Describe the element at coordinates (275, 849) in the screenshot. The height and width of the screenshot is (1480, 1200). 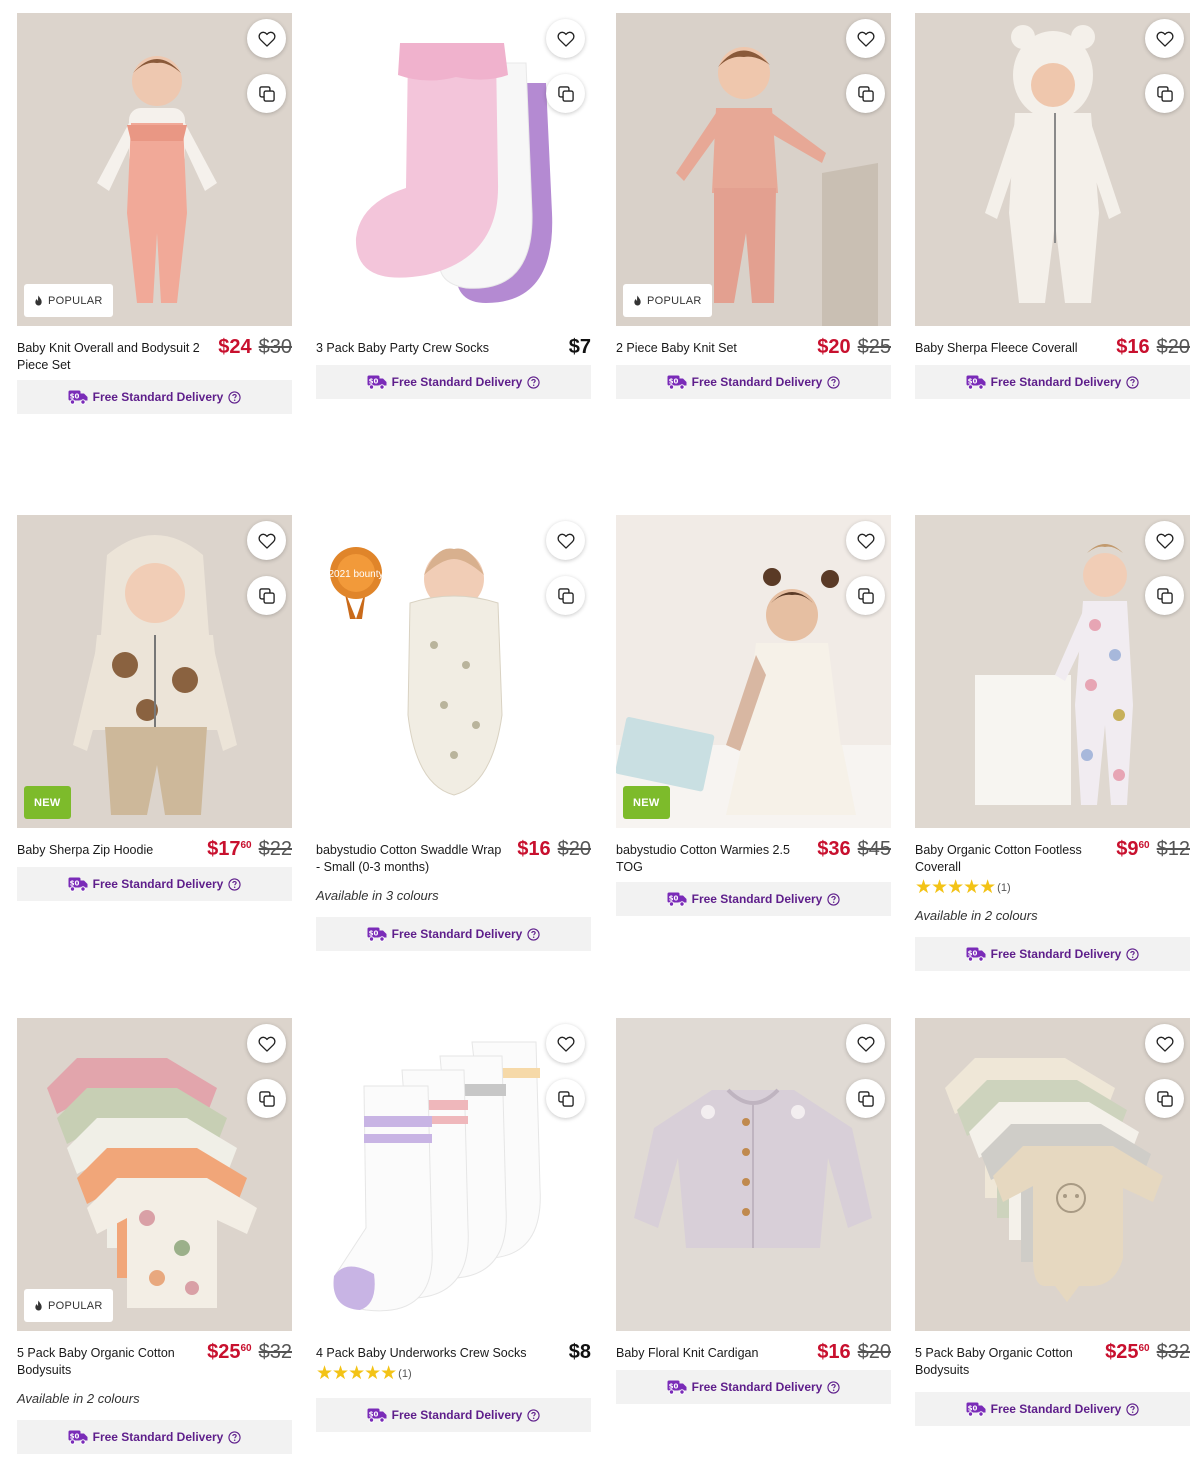
I see `was-price: $22` at that location.